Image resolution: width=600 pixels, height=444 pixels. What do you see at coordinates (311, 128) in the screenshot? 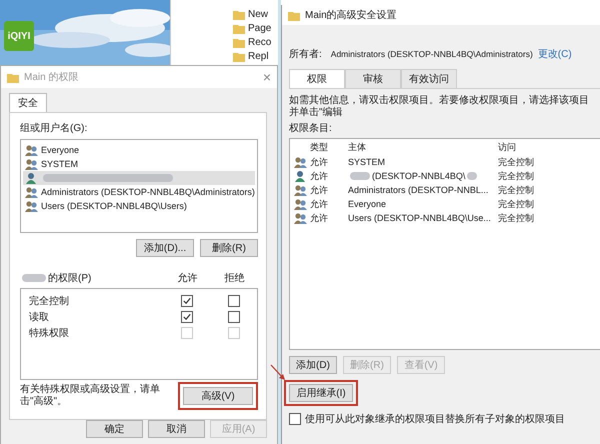
I see `entries-label: 权限条目:` at bounding box center [311, 128].